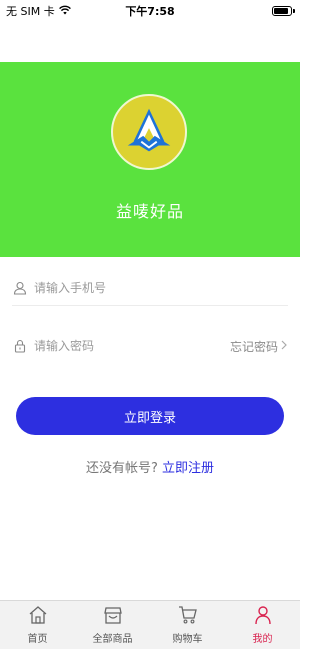 The height and width of the screenshot is (649, 320). I want to click on register-row: 还没有帐号? 立即注册, so click(150, 466).